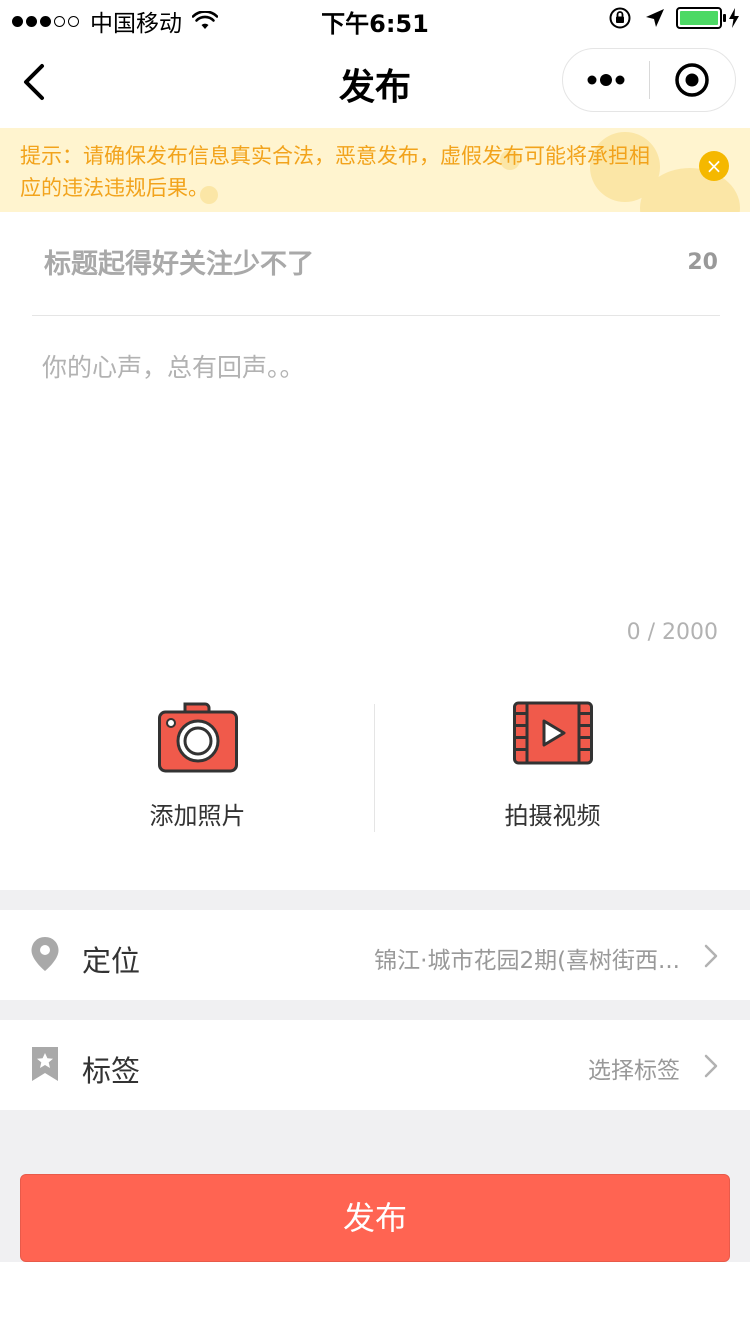 The width and height of the screenshot is (750, 1334). I want to click on target-icon, so click(692, 80).